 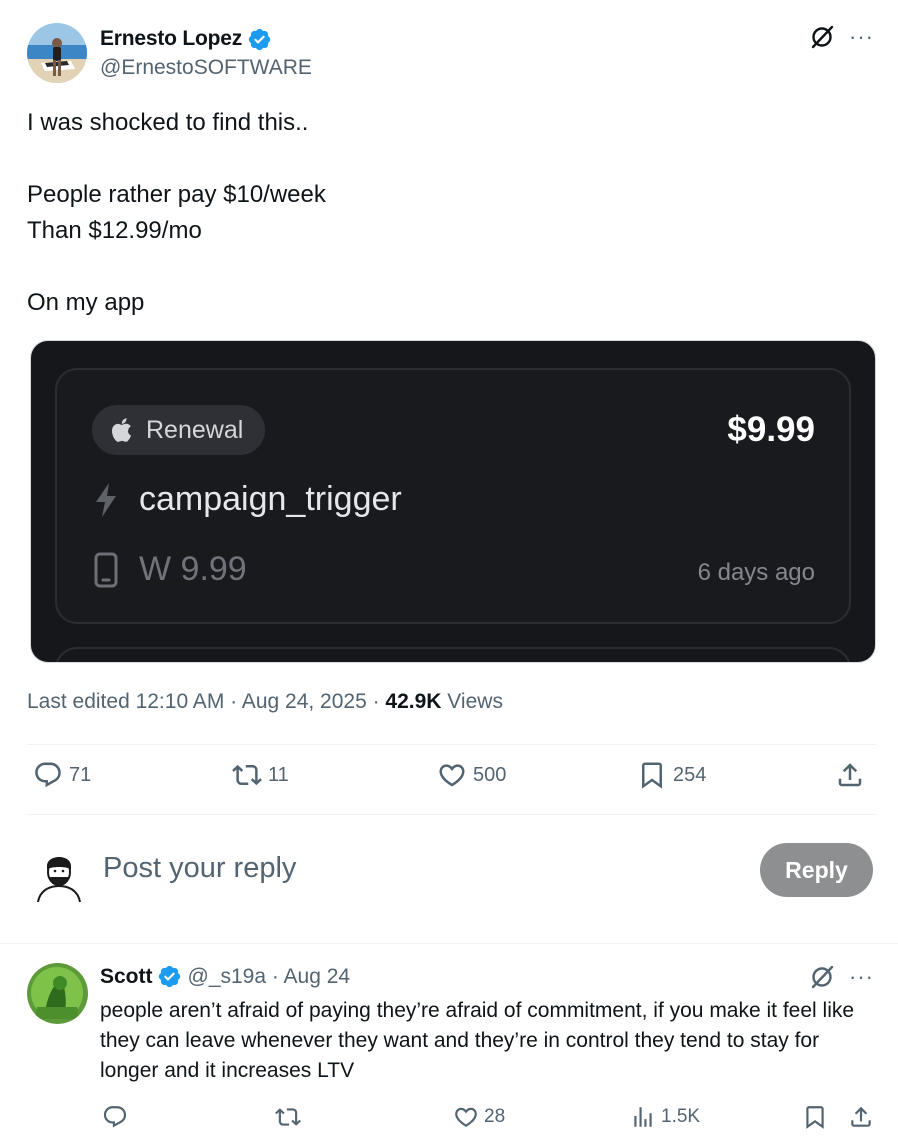 I want to click on renewal-label: Renewal, so click(x=195, y=429).